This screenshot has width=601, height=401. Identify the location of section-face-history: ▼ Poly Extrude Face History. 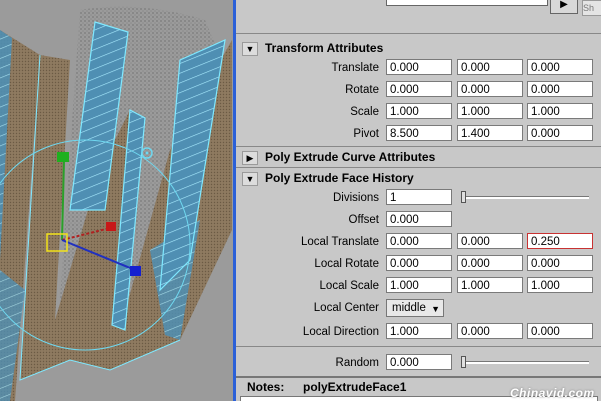
(418, 178).